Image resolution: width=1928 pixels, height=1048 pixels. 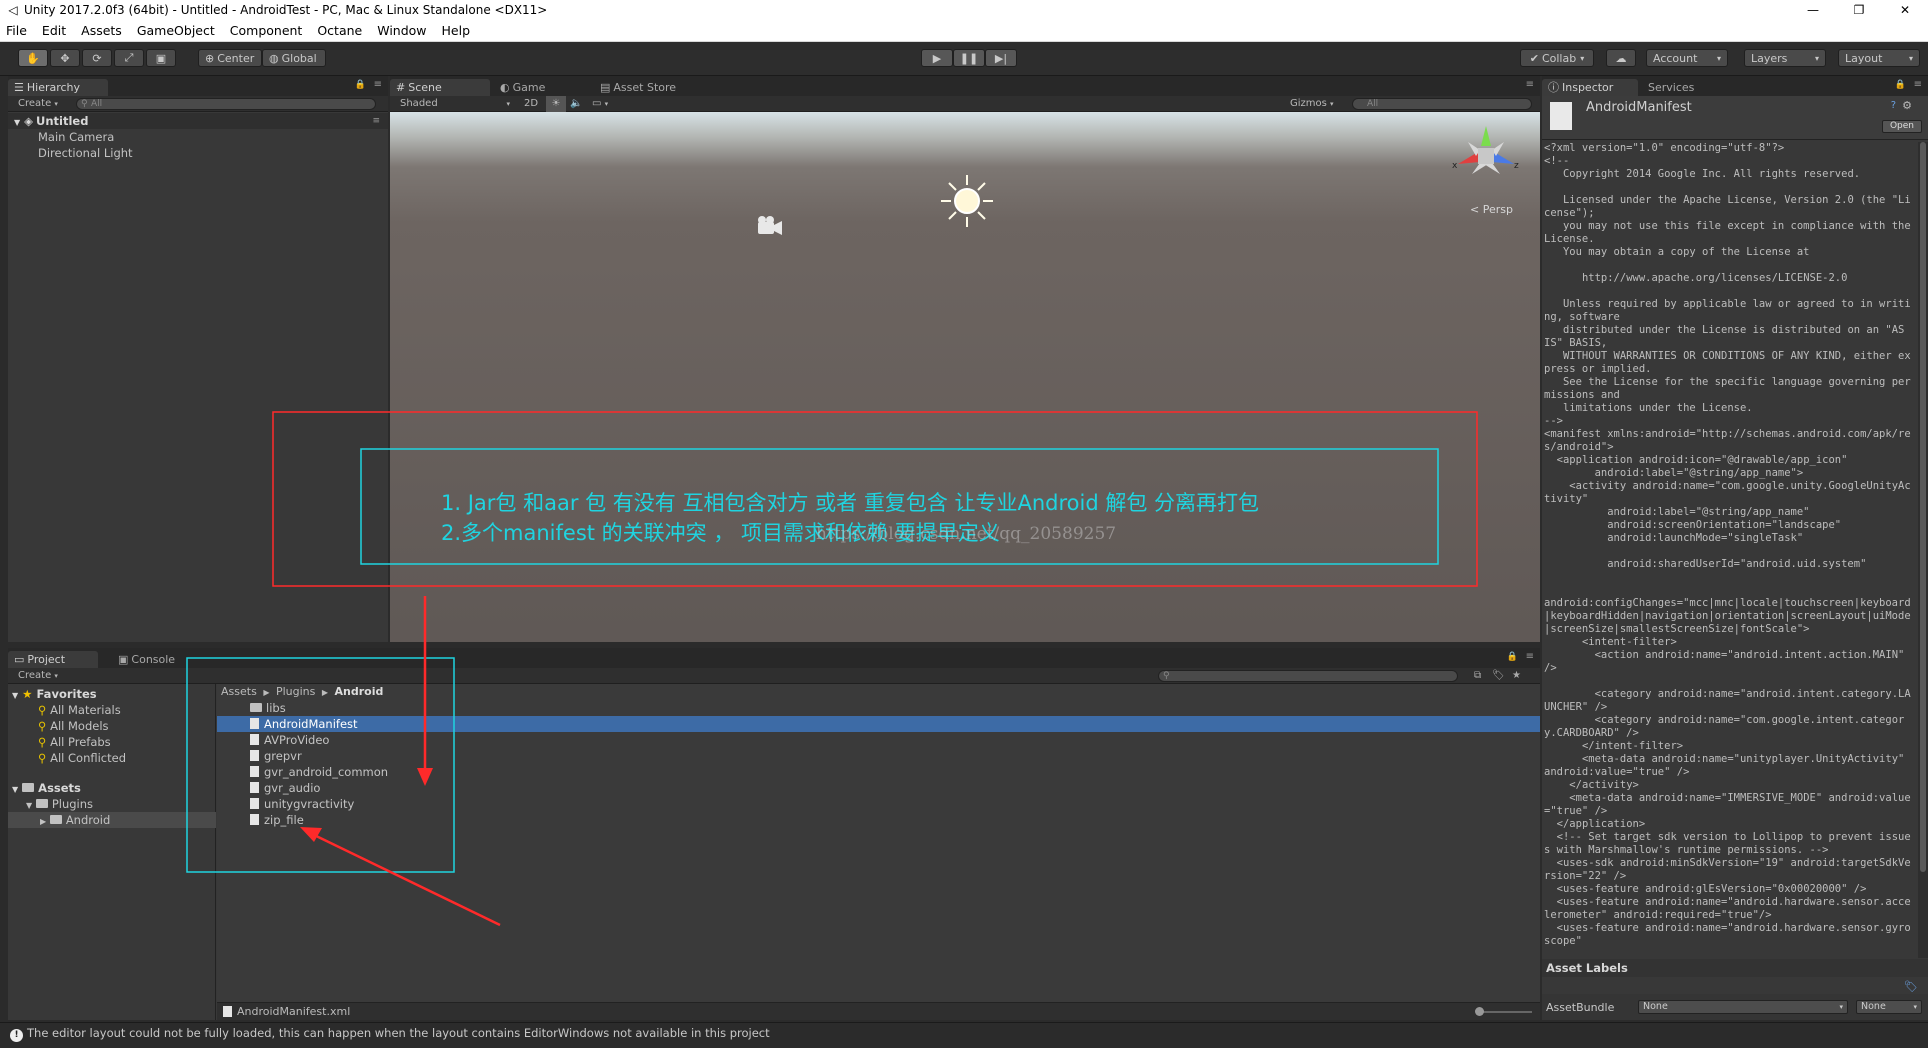 What do you see at coordinates (401, 30) in the screenshot?
I see `menu-window: Window` at bounding box center [401, 30].